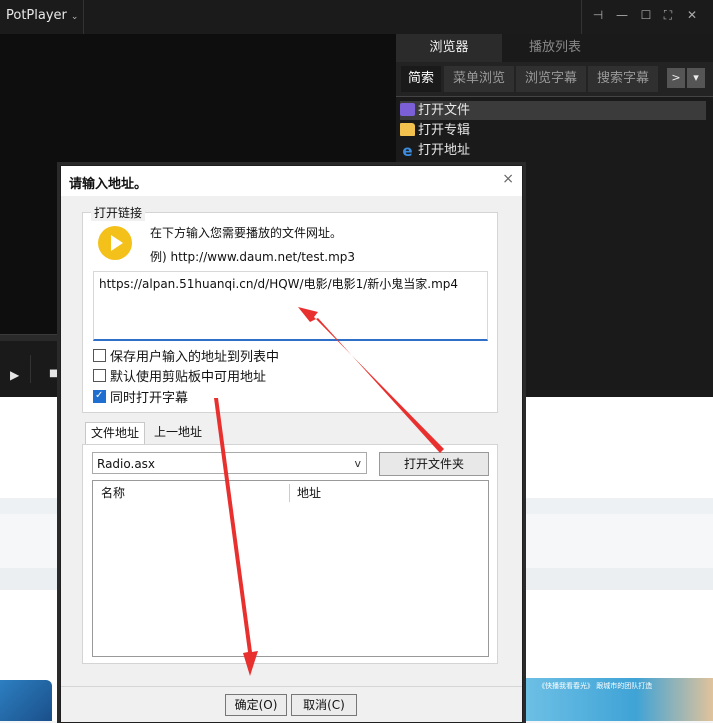  Describe the element at coordinates (696, 78) in the screenshot. I see `chevron-down-icon: ▾` at that location.